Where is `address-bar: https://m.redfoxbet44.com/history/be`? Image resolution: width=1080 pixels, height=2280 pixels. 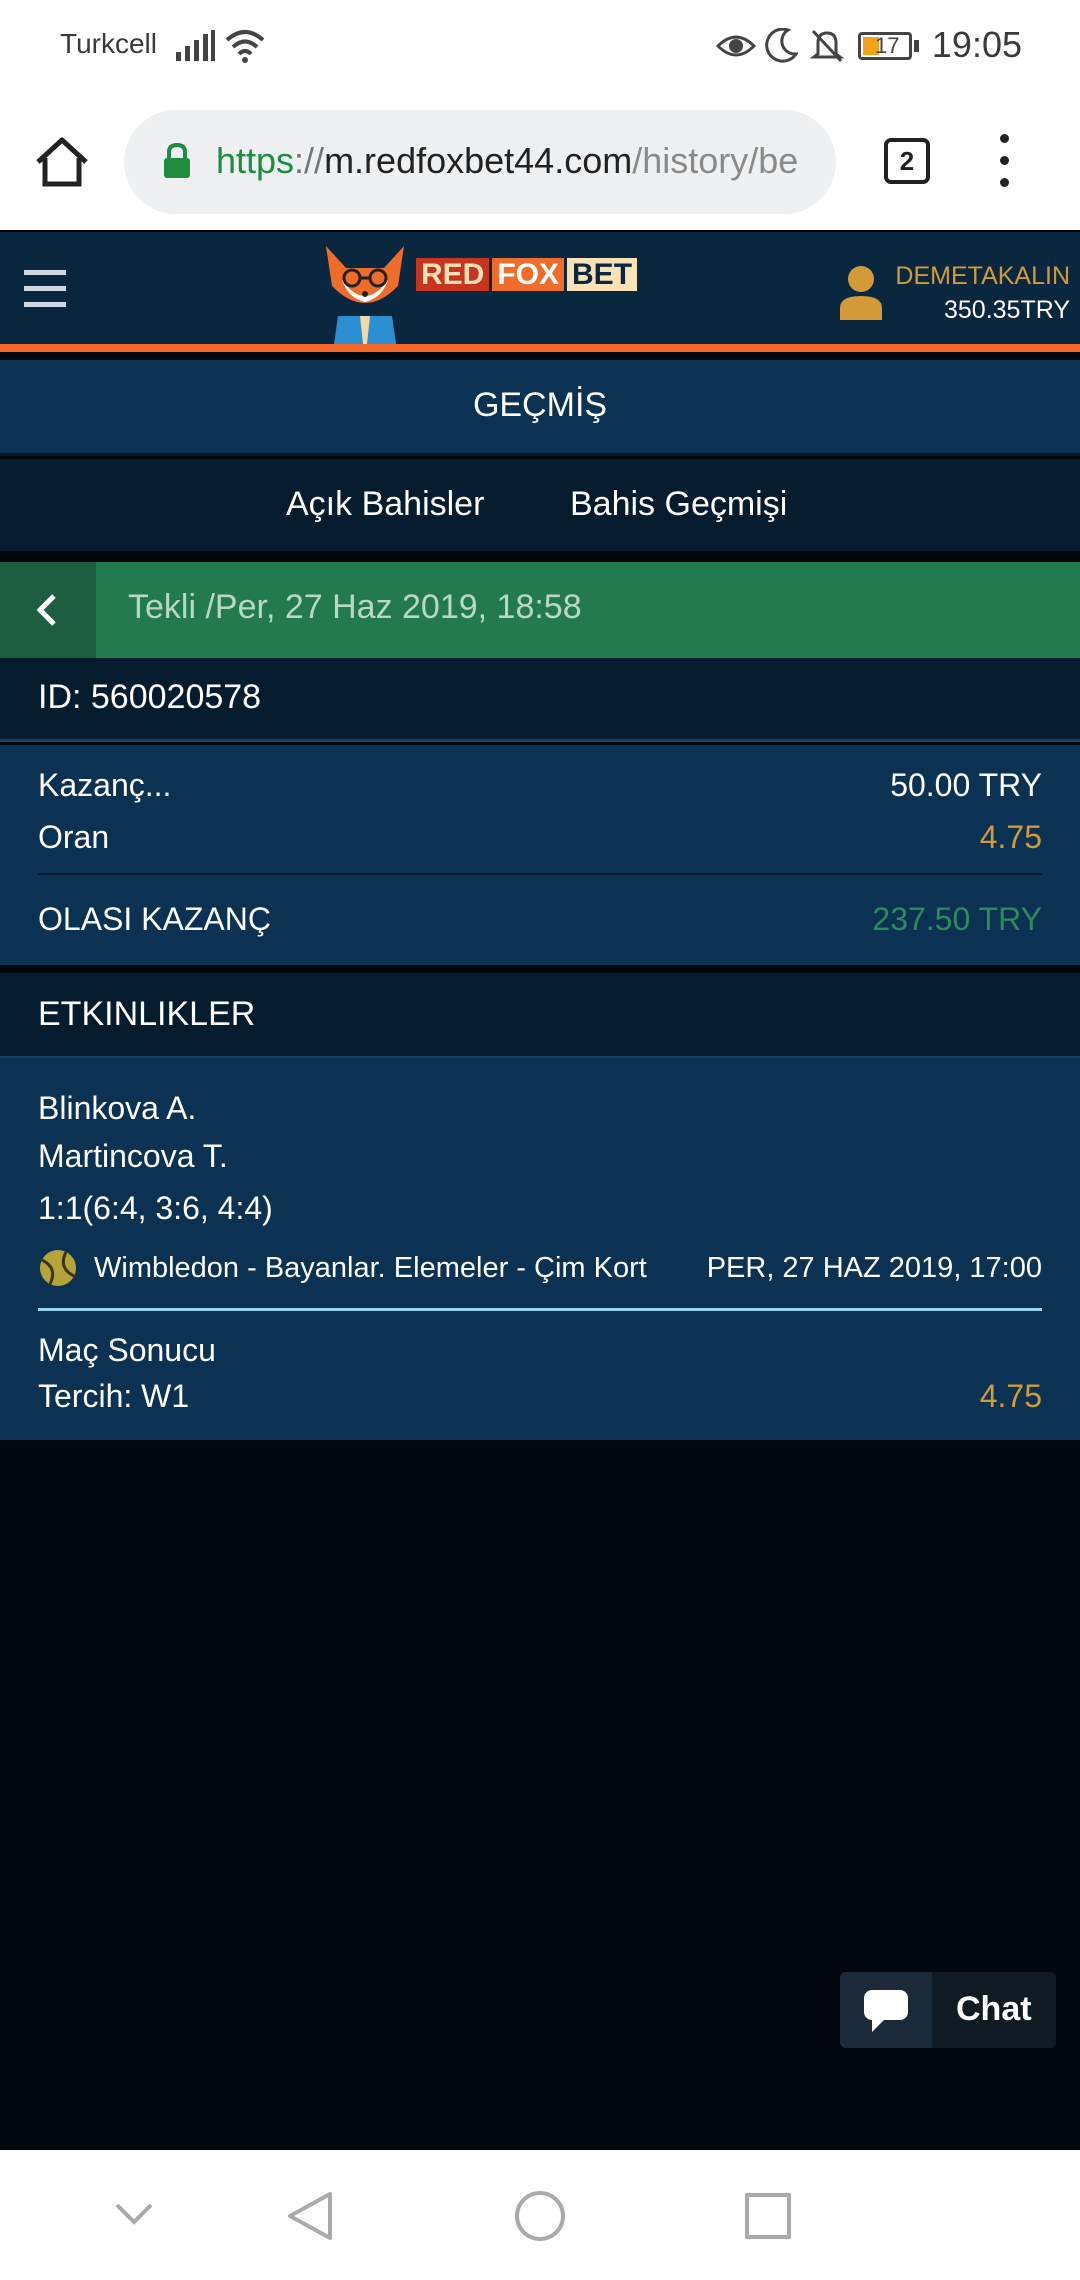 address-bar: https://m.redfoxbet44.com/history/be is located at coordinates (480, 162).